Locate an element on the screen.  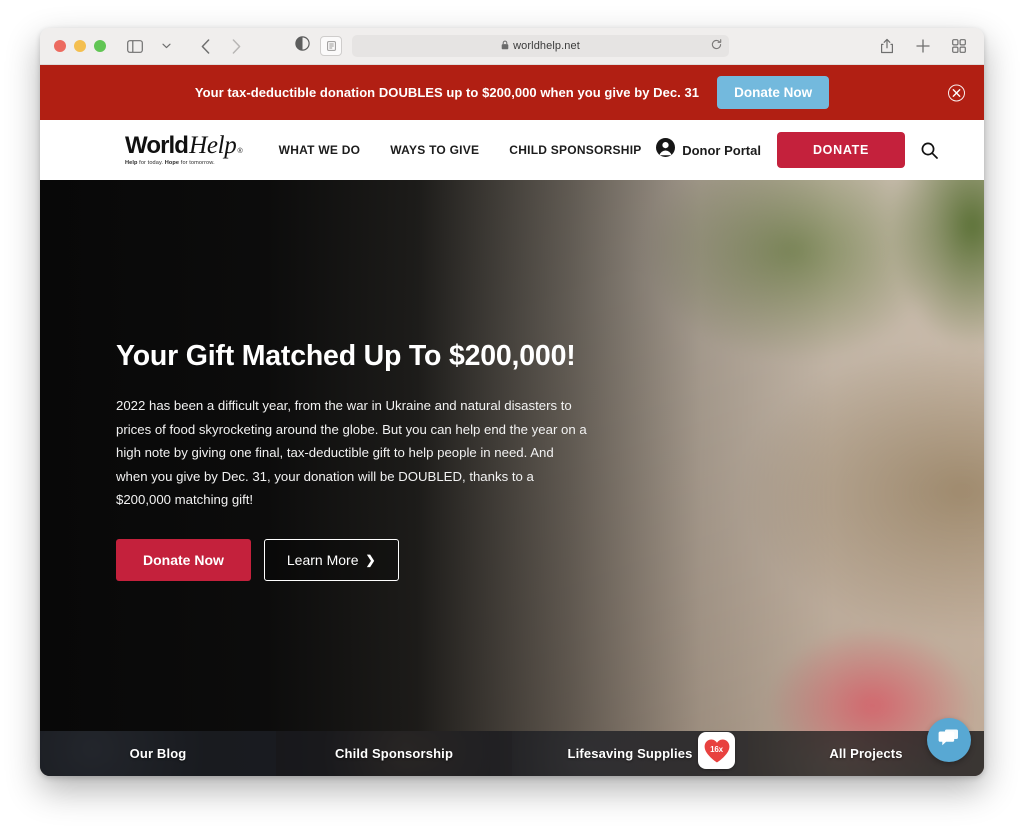
reload-icon is located at coordinates (716, 46).